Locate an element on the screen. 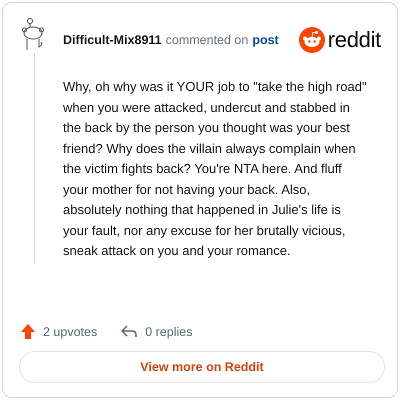 The image size is (400, 400). post-link: post is located at coordinates (265, 40).